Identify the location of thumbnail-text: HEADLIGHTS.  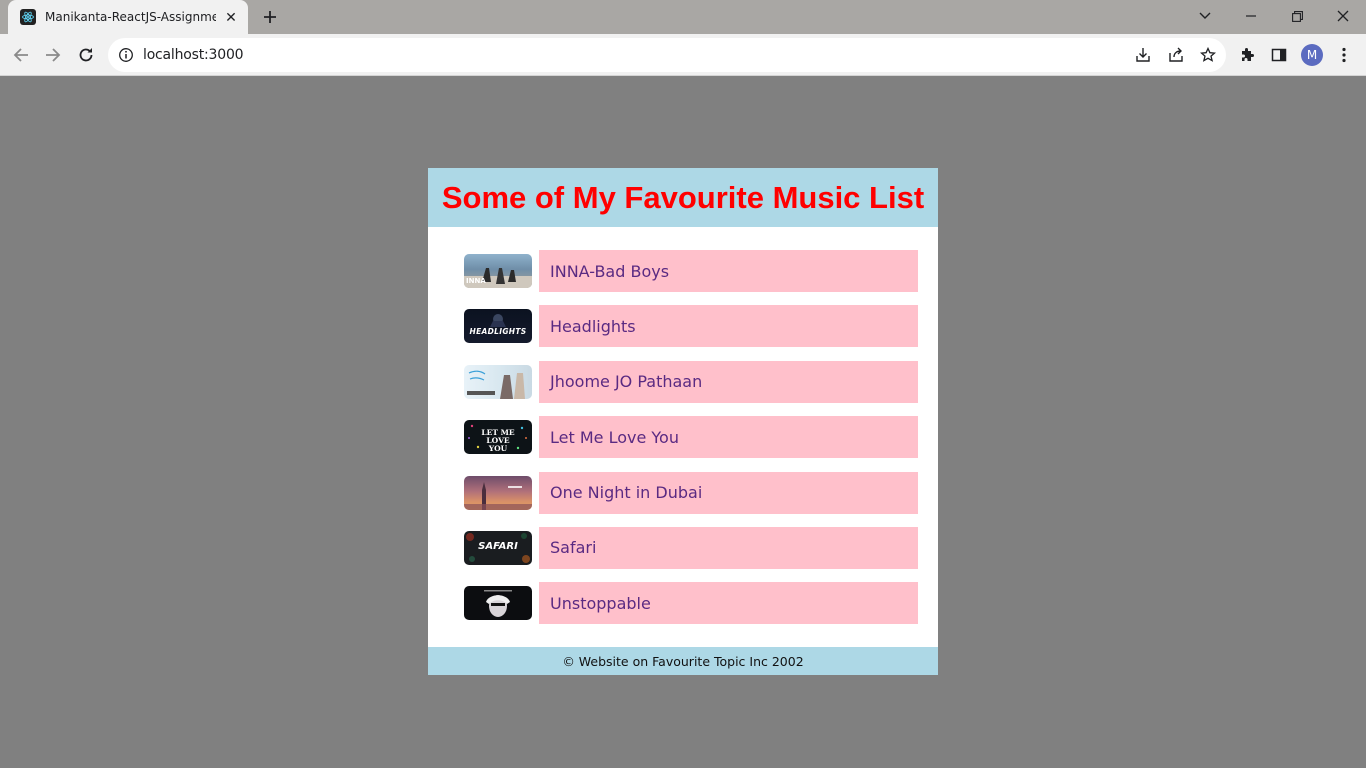
(498, 332).